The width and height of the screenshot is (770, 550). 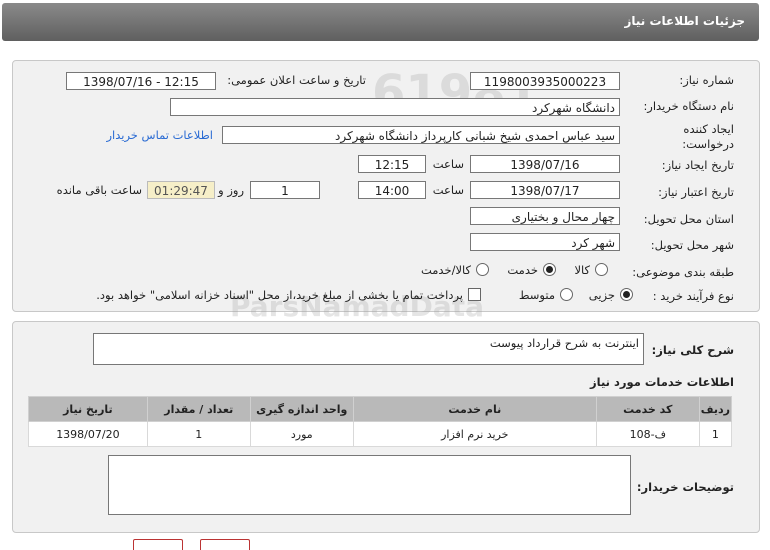 What do you see at coordinates (395, 107) in the screenshot?
I see `buyer-org-field: دانشگاه شهرکرد` at bounding box center [395, 107].